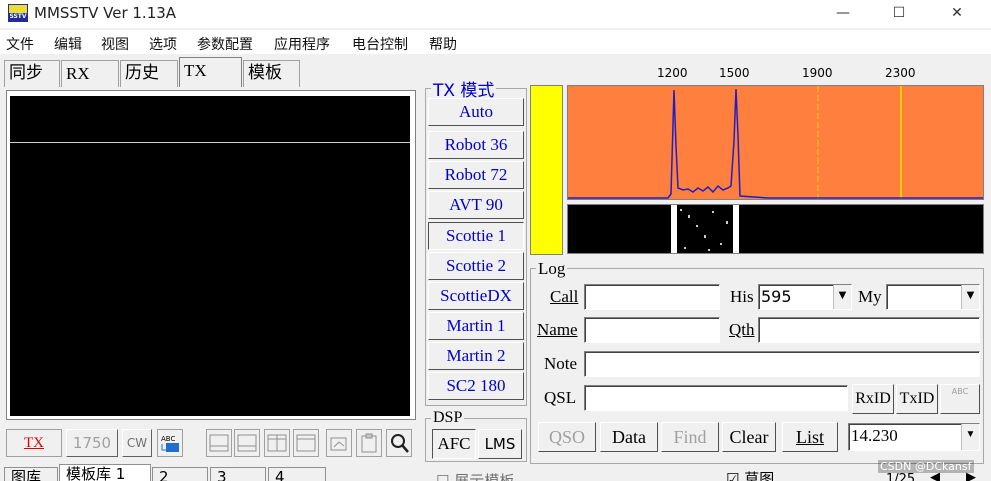  What do you see at coordinates (476, 205) in the screenshot?
I see `mode-avt90-button: AVT 90` at bounding box center [476, 205].